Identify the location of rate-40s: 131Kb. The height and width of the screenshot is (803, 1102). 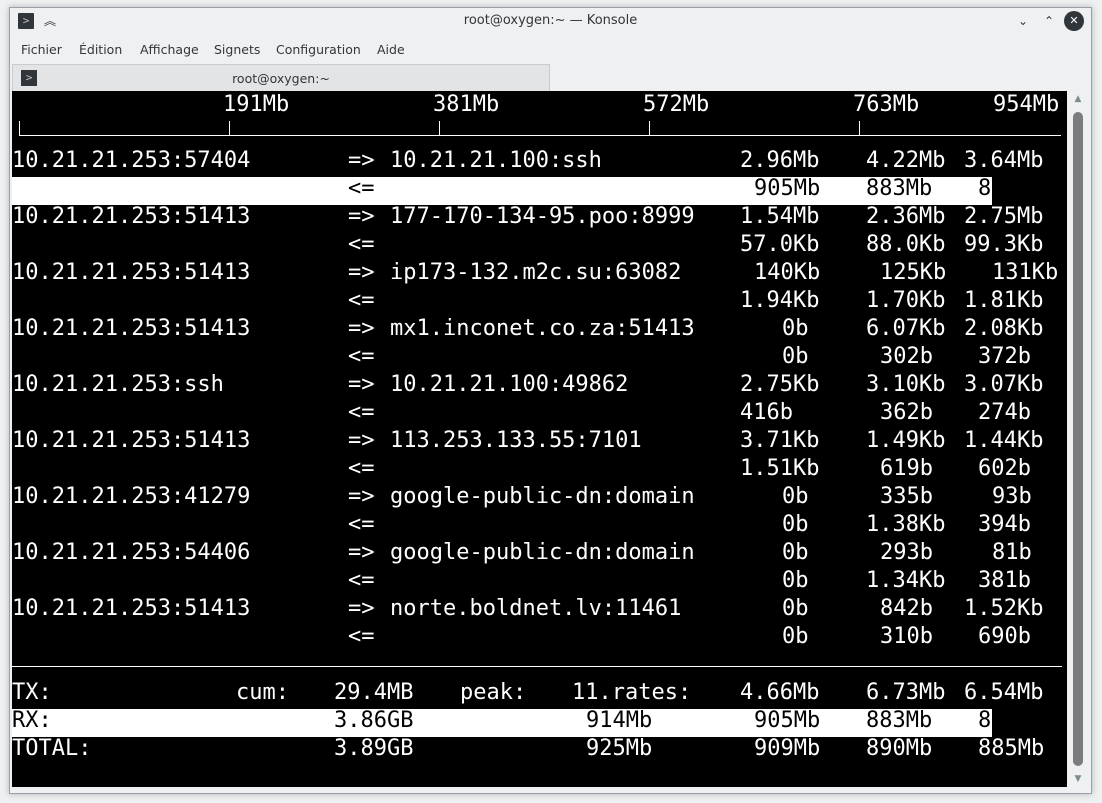
(1025, 272).